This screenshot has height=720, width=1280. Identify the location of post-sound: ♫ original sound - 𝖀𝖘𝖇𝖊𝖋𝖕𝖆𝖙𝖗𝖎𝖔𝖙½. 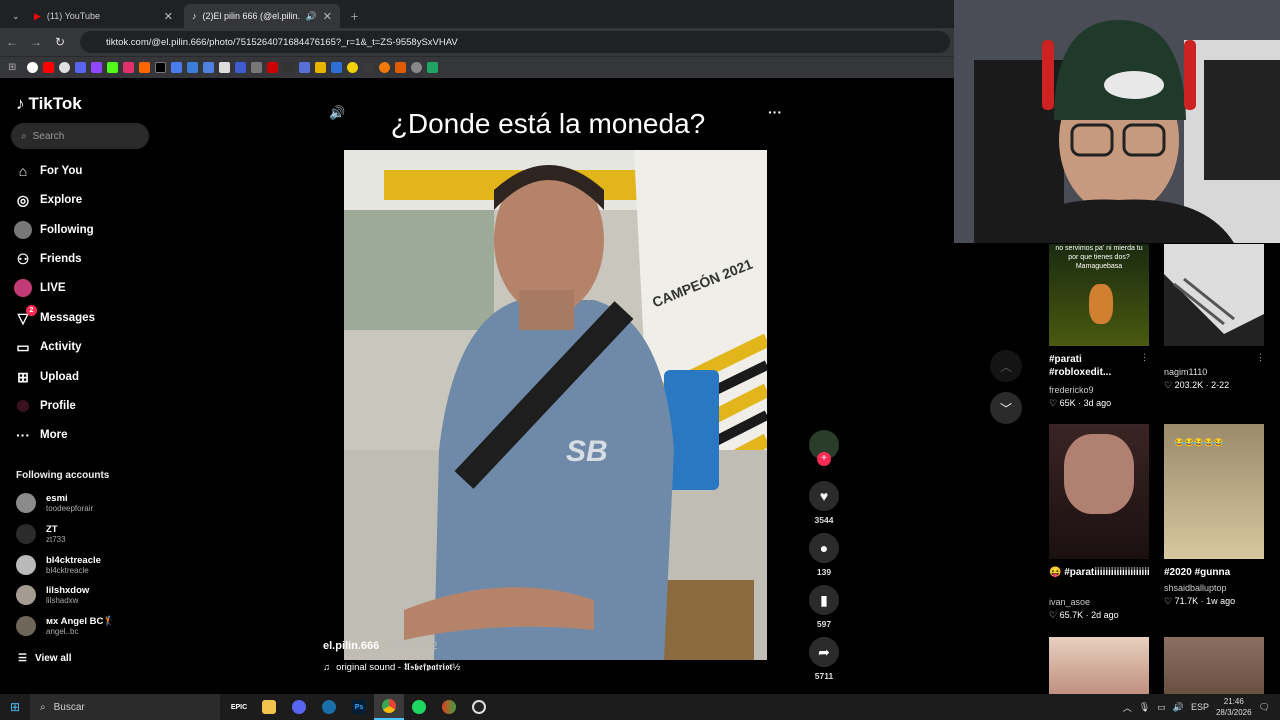
(391, 667).